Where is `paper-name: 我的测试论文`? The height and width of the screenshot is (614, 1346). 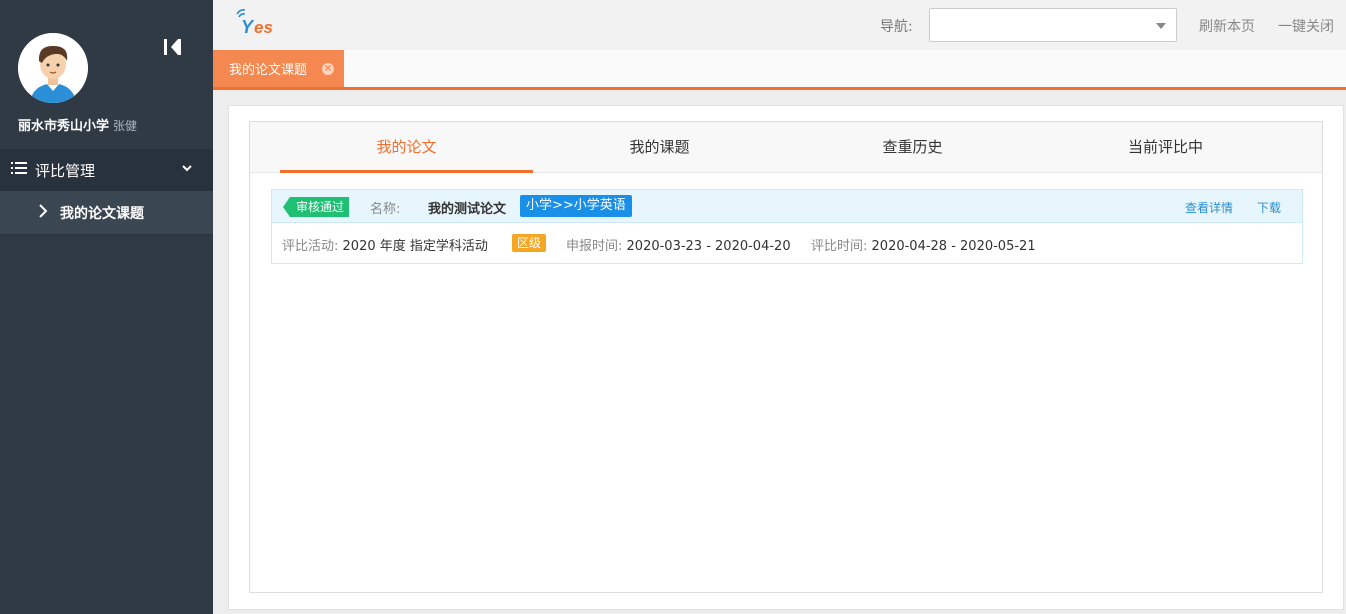 paper-name: 我的测试论文 is located at coordinates (467, 209).